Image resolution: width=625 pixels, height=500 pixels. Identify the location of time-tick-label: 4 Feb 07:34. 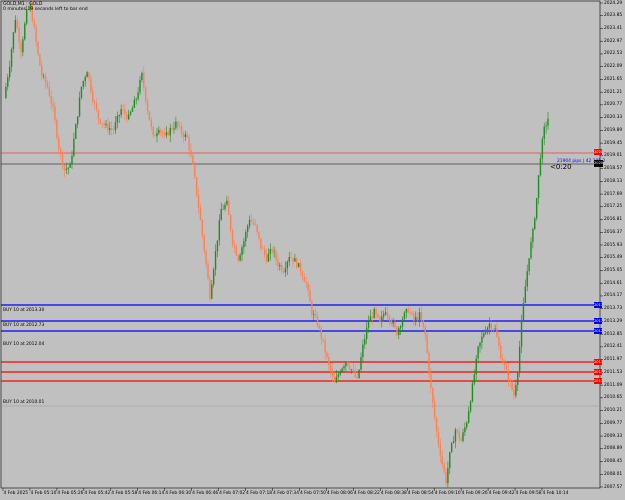
(286, 493).